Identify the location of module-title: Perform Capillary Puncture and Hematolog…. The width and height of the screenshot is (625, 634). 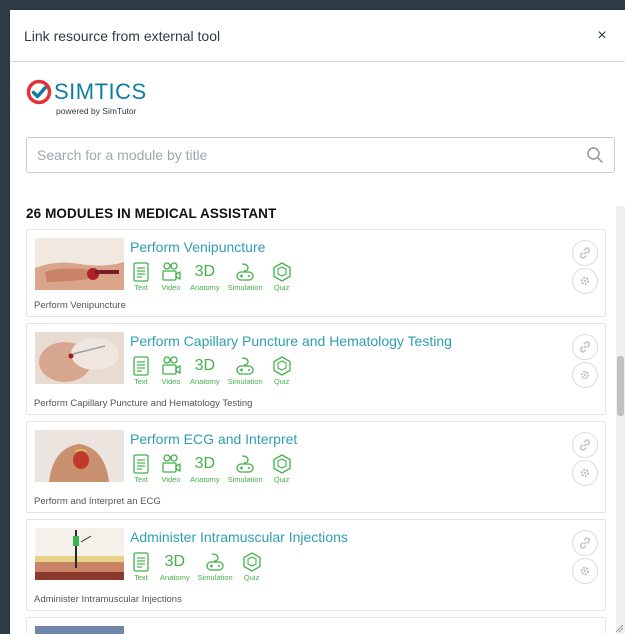
(291, 341).